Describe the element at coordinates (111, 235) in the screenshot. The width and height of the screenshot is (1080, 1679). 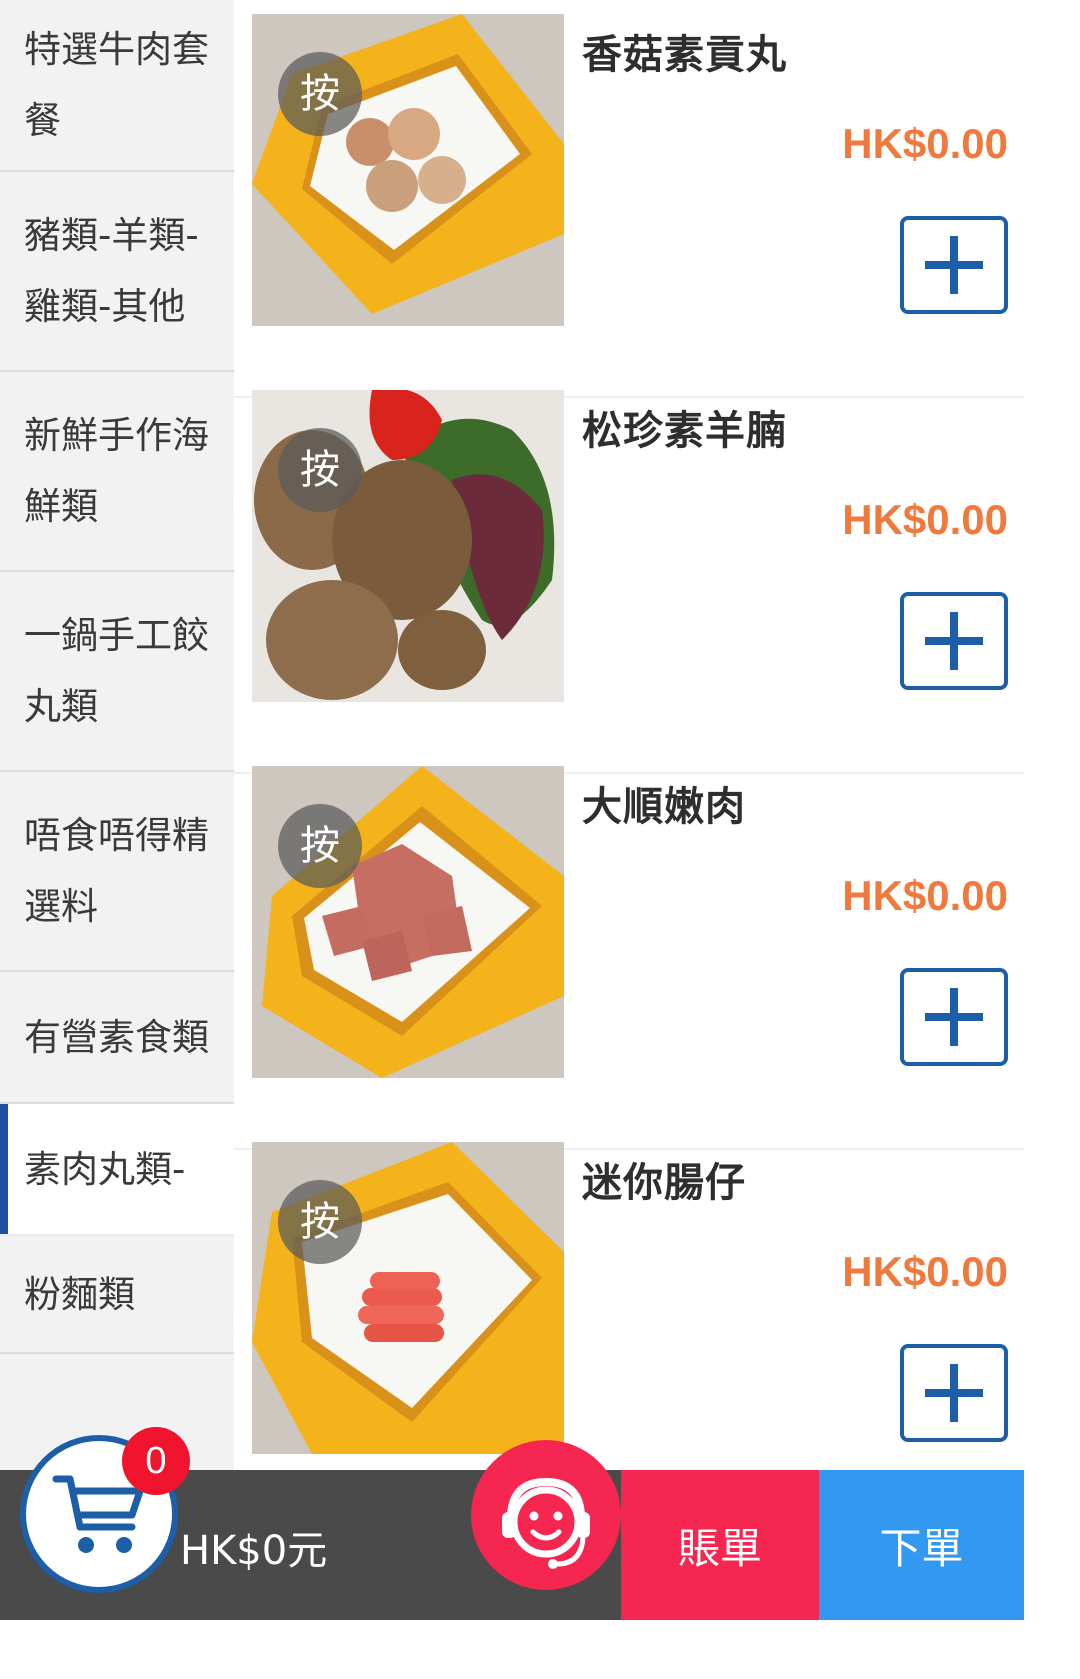
I see `sidebar-item-label: 豬類-羊類-` at that location.